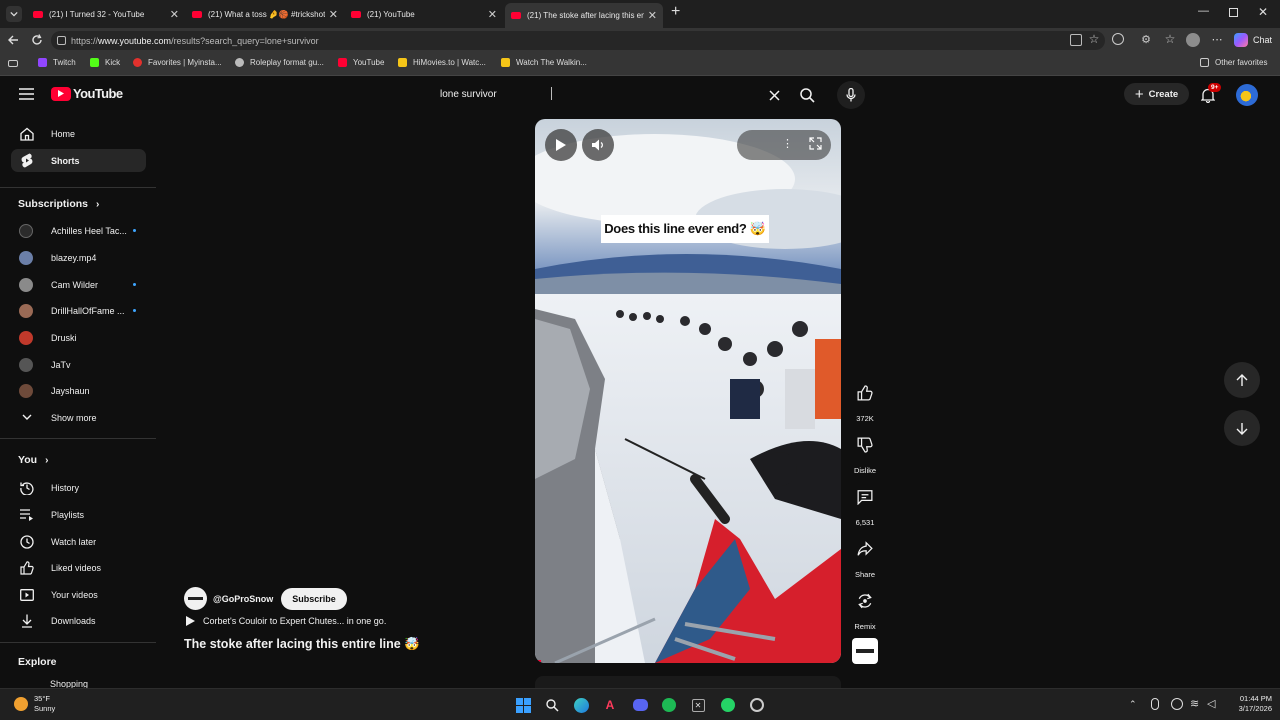  What do you see at coordinates (57, 62) in the screenshot?
I see `bookmark-twitch: Twitch` at bounding box center [57, 62].